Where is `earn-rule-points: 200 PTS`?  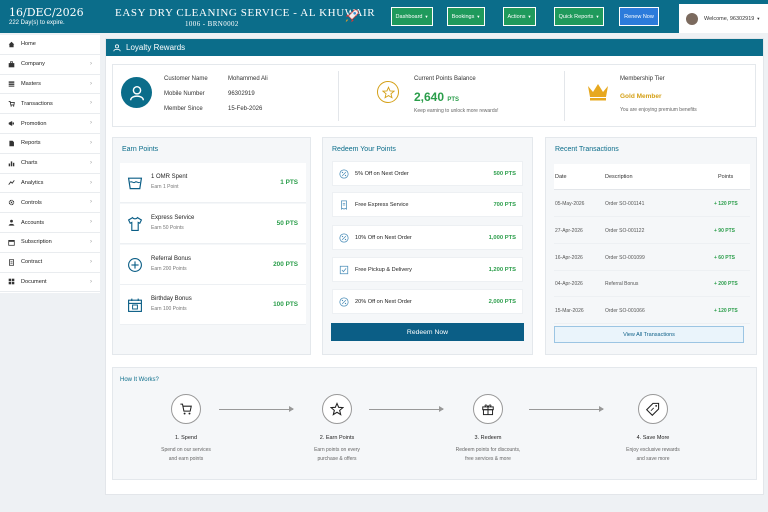
earn-rule-points: 200 PTS is located at coordinates (285, 264).